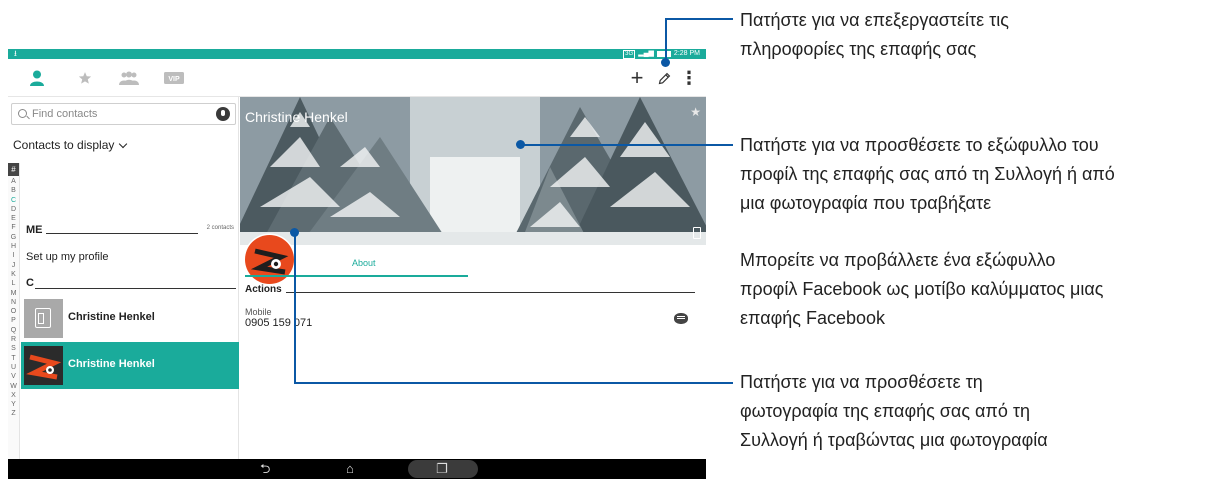 The height and width of the screenshot is (479, 1213). What do you see at coordinates (13, 376) in the screenshot?
I see `index-letter: V` at bounding box center [13, 376].